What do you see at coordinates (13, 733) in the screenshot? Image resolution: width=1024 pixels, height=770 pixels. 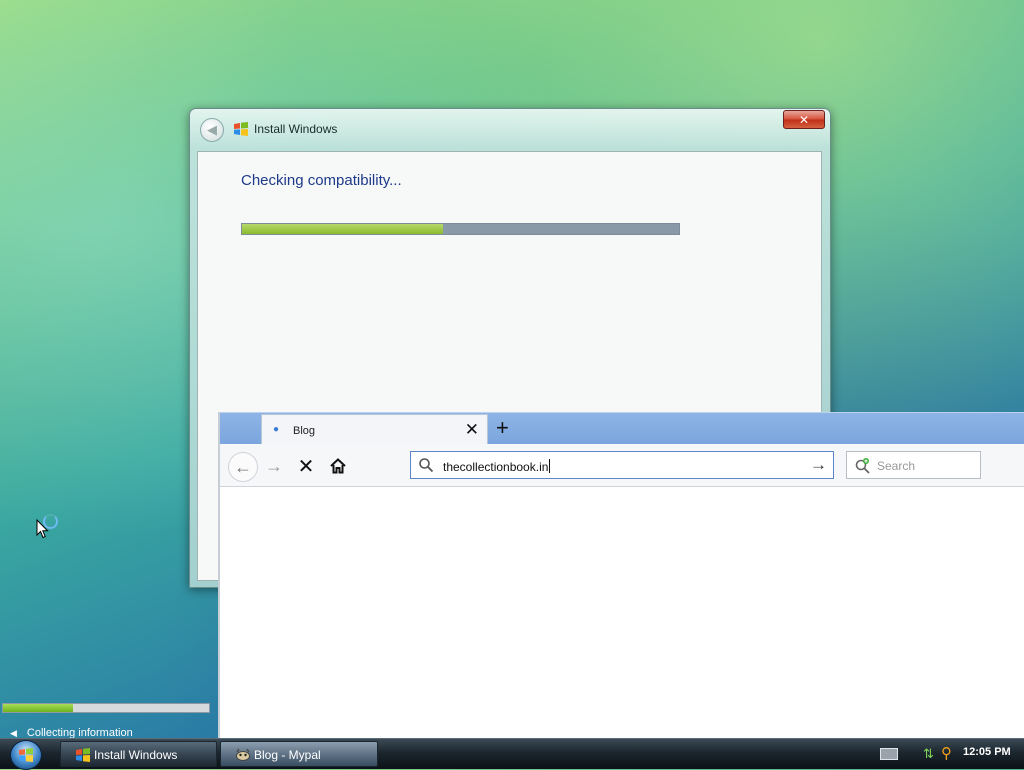 I see `step-arrow-icon: ◀` at bounding box center [13, 733].